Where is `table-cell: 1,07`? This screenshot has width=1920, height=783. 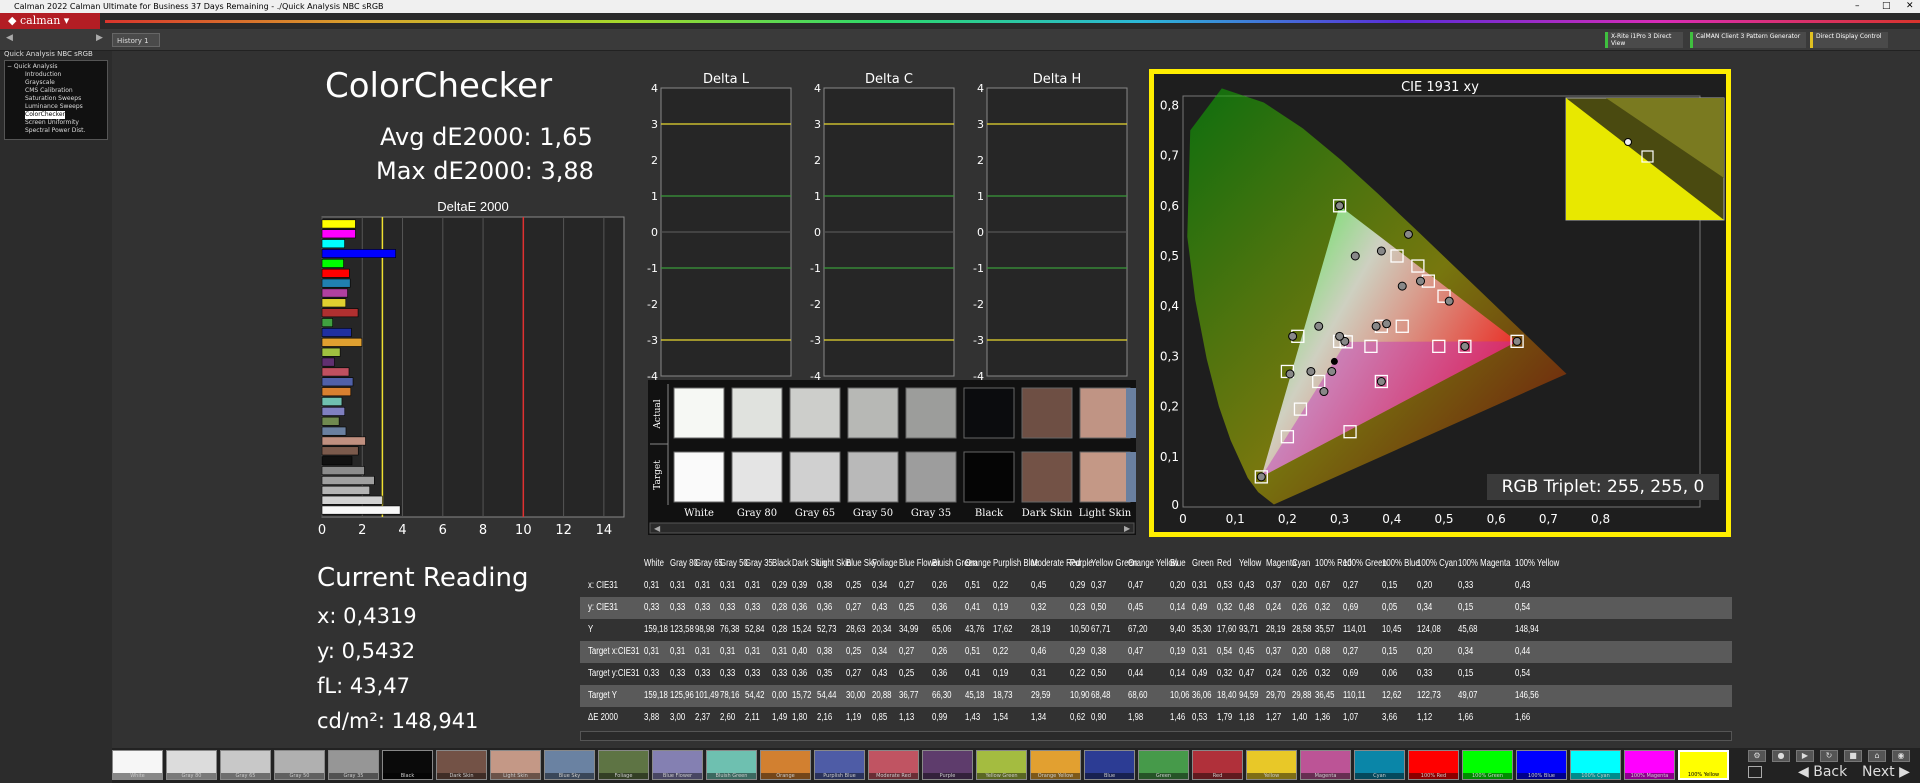
table-cell: 1,07 is located at coordinates (1351, 717).